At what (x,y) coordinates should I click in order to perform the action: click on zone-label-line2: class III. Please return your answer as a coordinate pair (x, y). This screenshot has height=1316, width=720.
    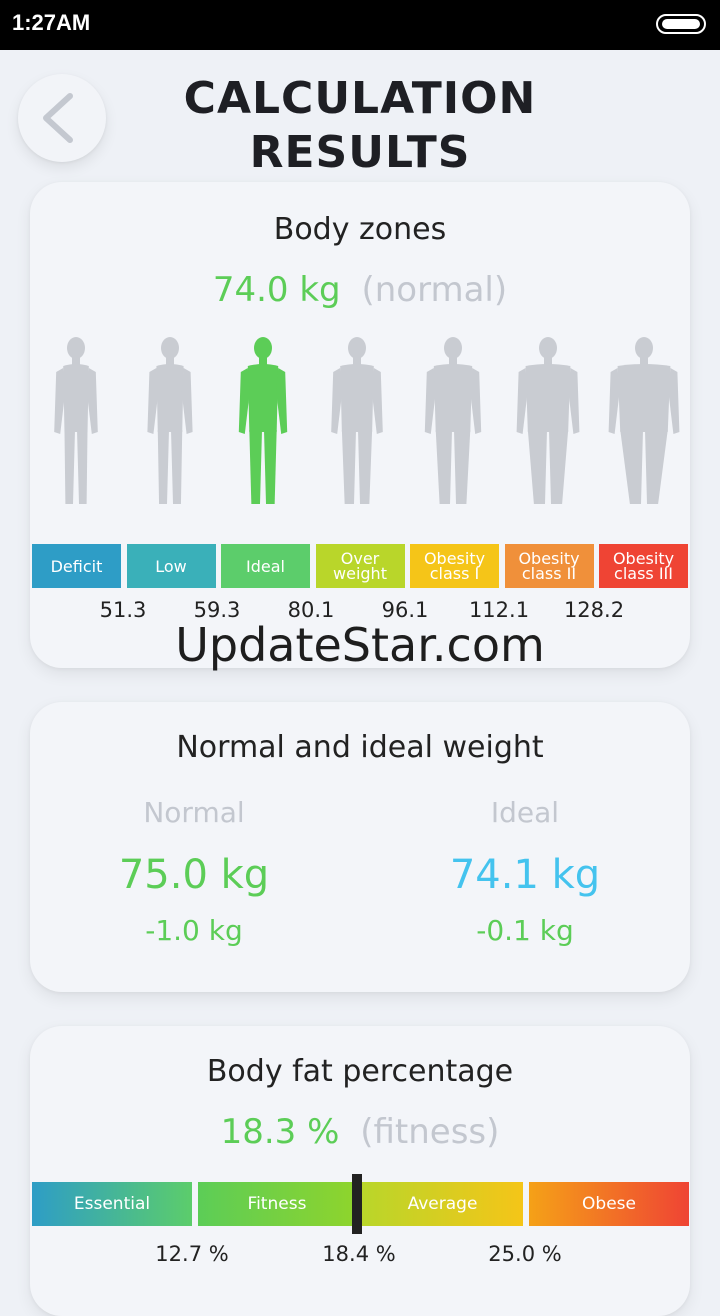
    Looking at the image, I should click on (643, 573).